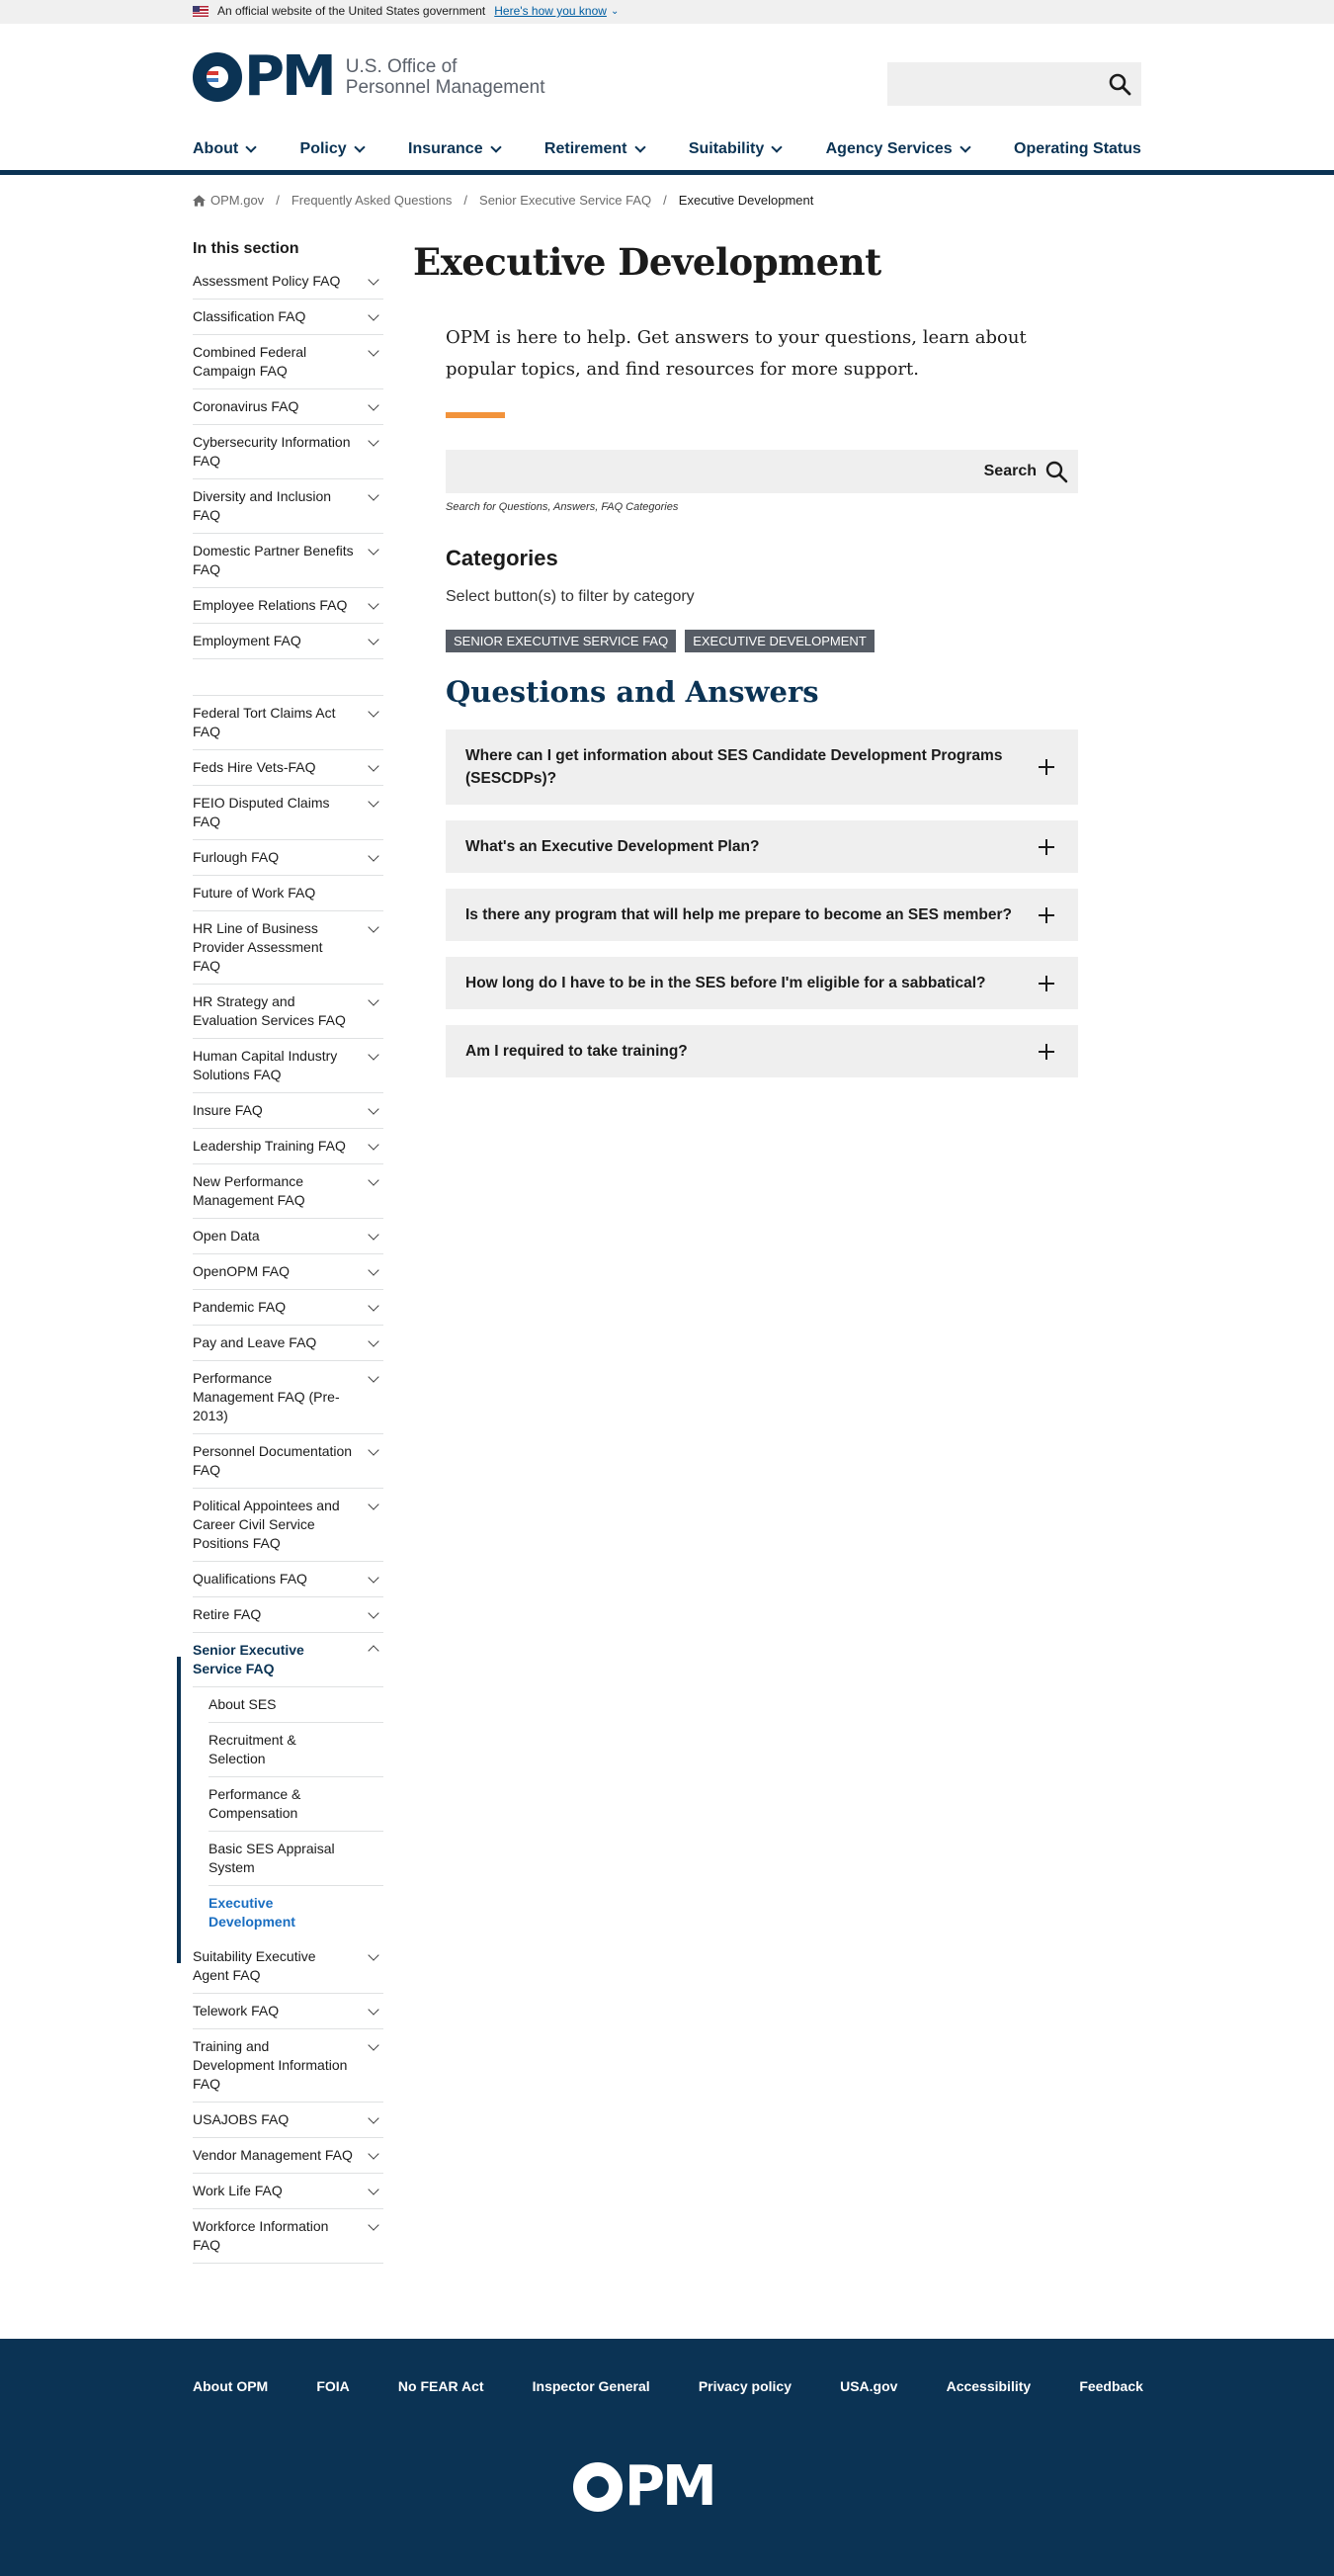 This screenshot has width=1334, height=2576. Describe the element at coordinates (288, 317) in the screenshot. I see `sidebar-item-classification-faq: Classification FAQ` at that location.